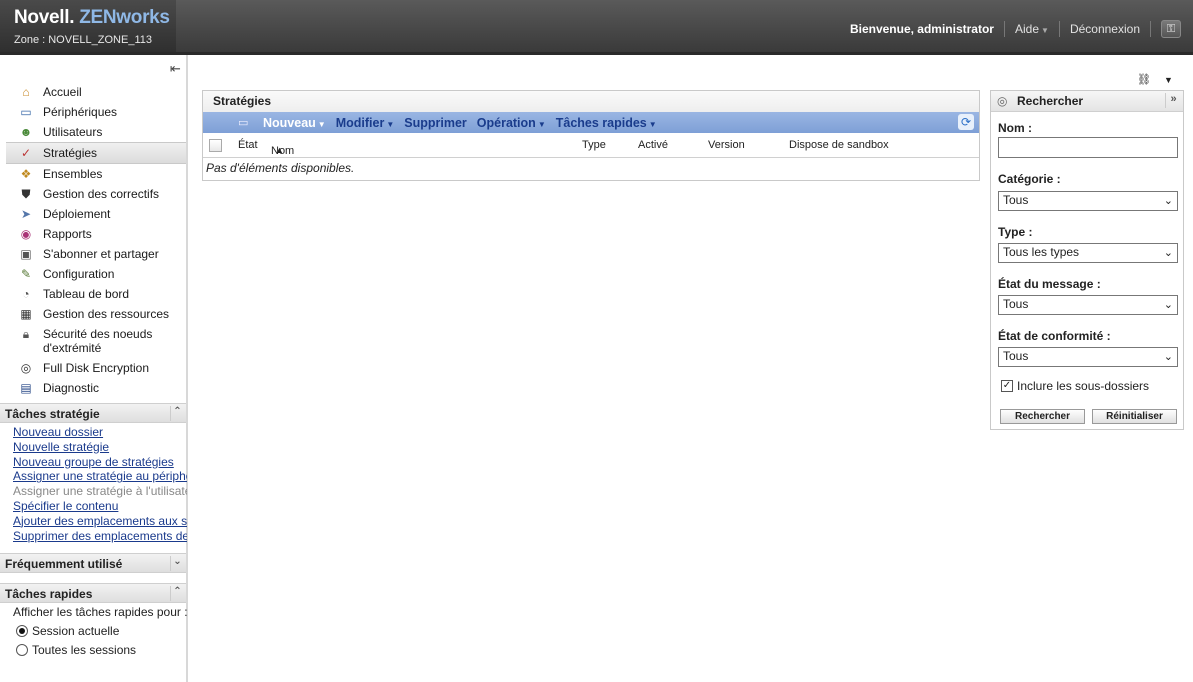  I want to click on col-type: Type, so click(594, 145).